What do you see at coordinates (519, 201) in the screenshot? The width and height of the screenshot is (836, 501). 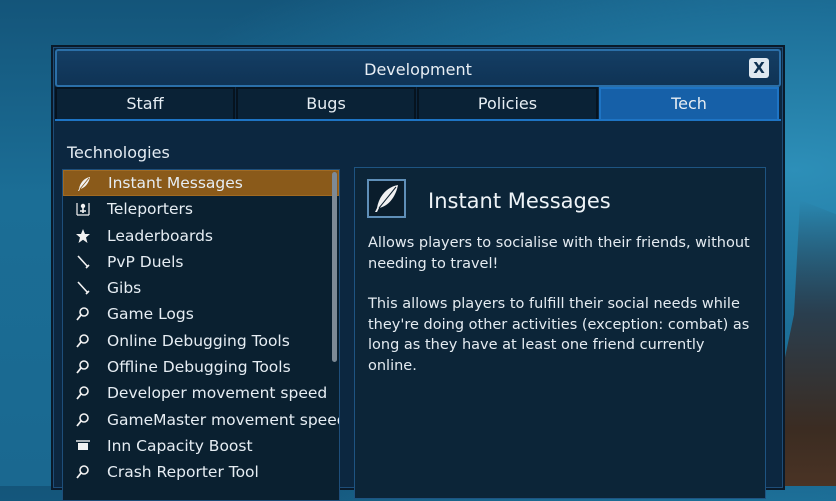 I see `detail-title: Instant Messages` at bounding box center [519, 201].